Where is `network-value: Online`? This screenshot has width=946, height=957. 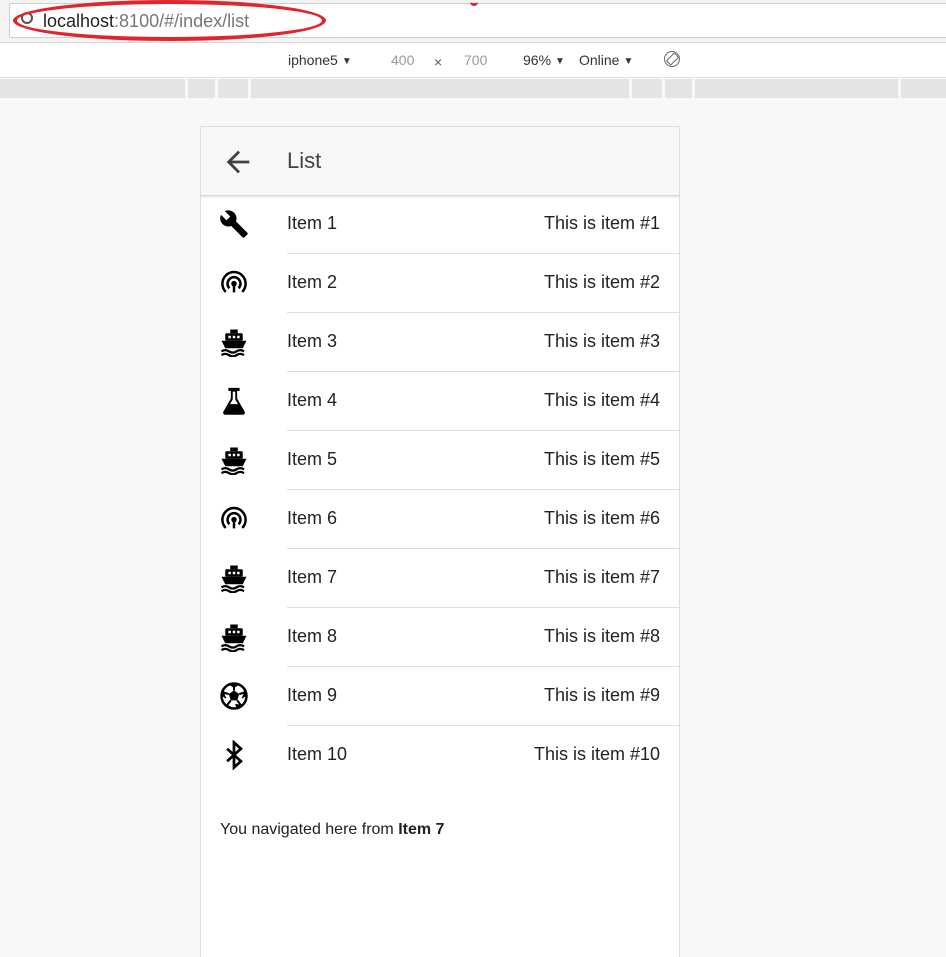 network-value: Online is located at coordinates (599, 60).